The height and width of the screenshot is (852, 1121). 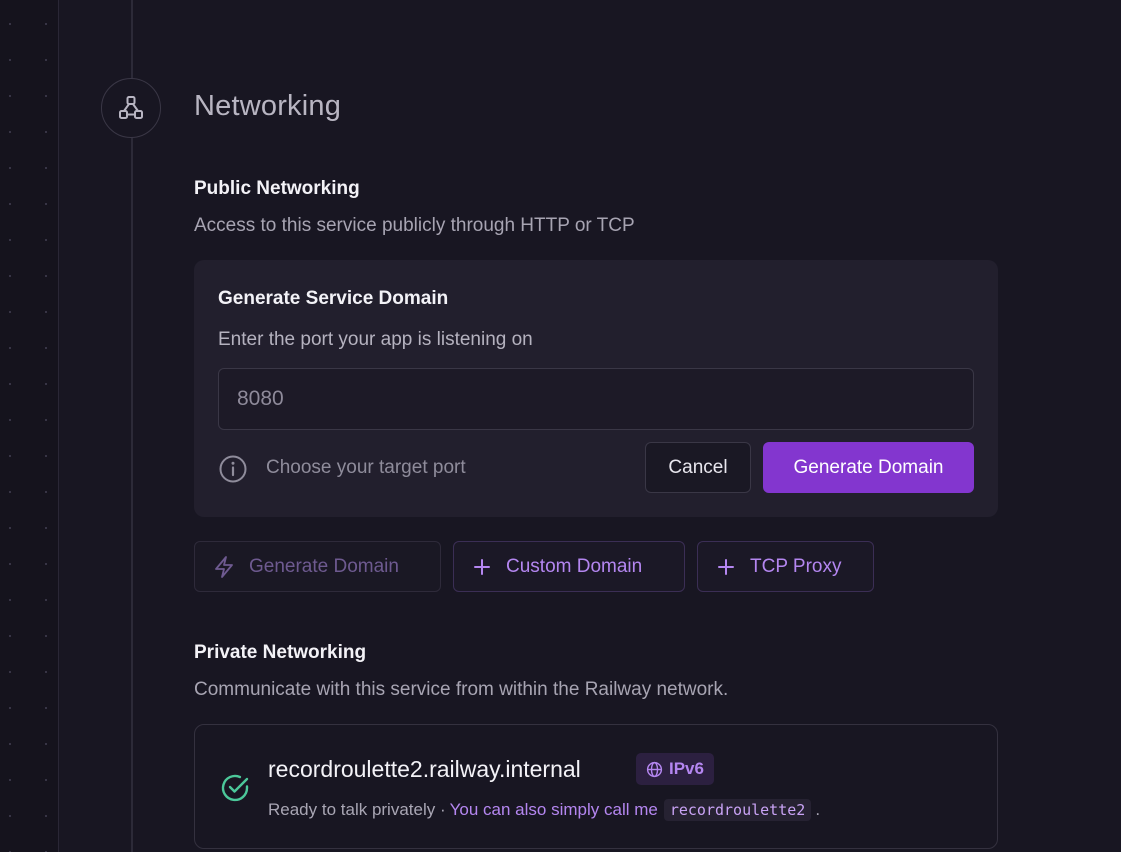 What do you see at coordinates (268, 106) in the screenshot?
I see `page-title: Networking` at bounding box center [268, 106].